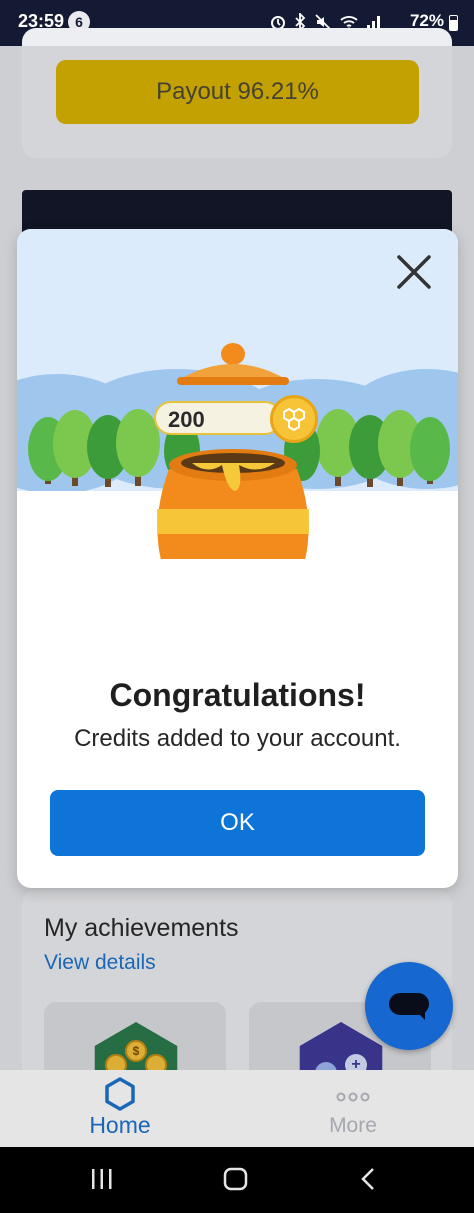  Describe the element at coordinates (186, 419) in the screenshot. I see `credits-amount: 200` at that location.